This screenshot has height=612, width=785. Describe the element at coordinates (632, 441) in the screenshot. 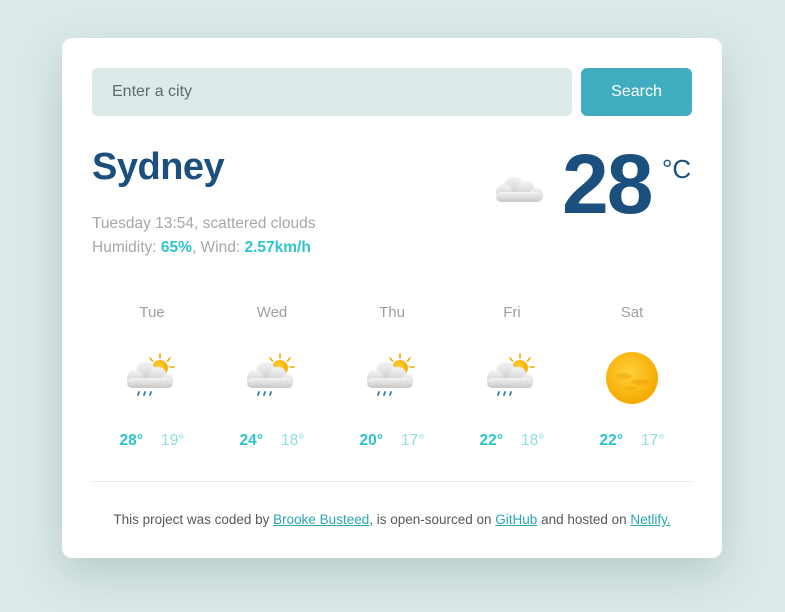

I see `forecast-temps: 22° 17°` at that location.